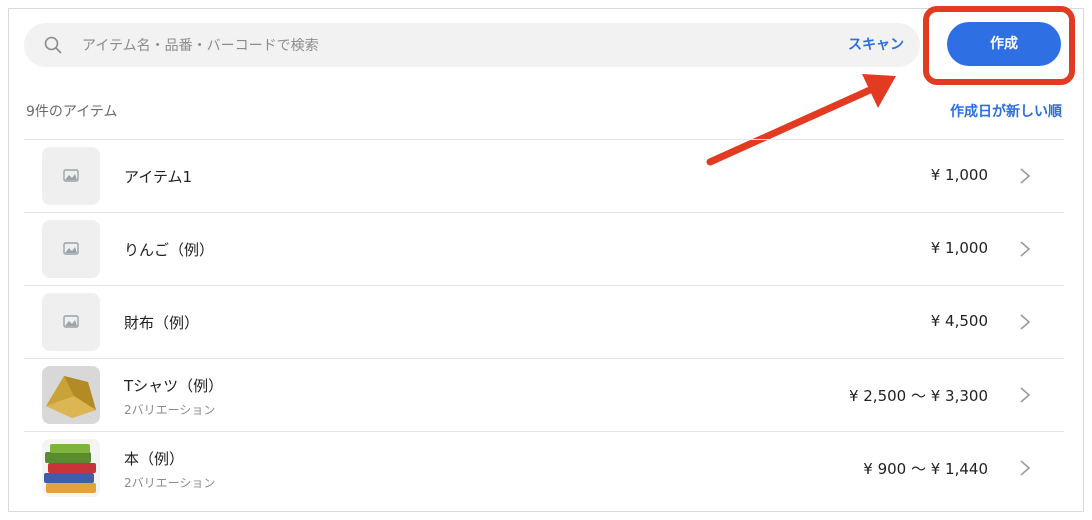  Describe the element at coordinates (999, 45) in the screenshot. I see `highlight-box` at that location.